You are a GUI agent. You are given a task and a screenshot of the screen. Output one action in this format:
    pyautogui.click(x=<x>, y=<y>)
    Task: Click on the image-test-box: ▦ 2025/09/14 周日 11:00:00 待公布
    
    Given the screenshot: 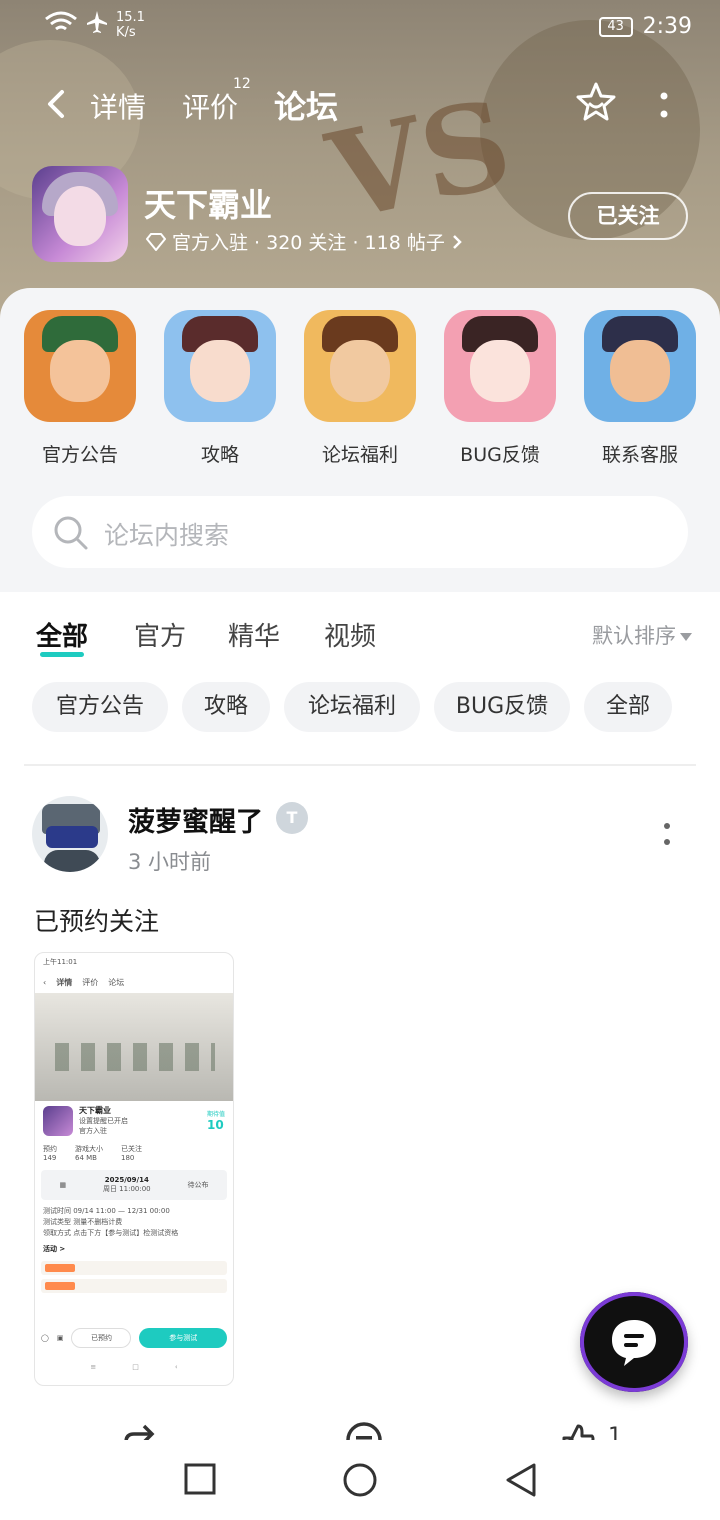 What is the action you would take?
    pyautogui.click(x=134, y=1185)
    